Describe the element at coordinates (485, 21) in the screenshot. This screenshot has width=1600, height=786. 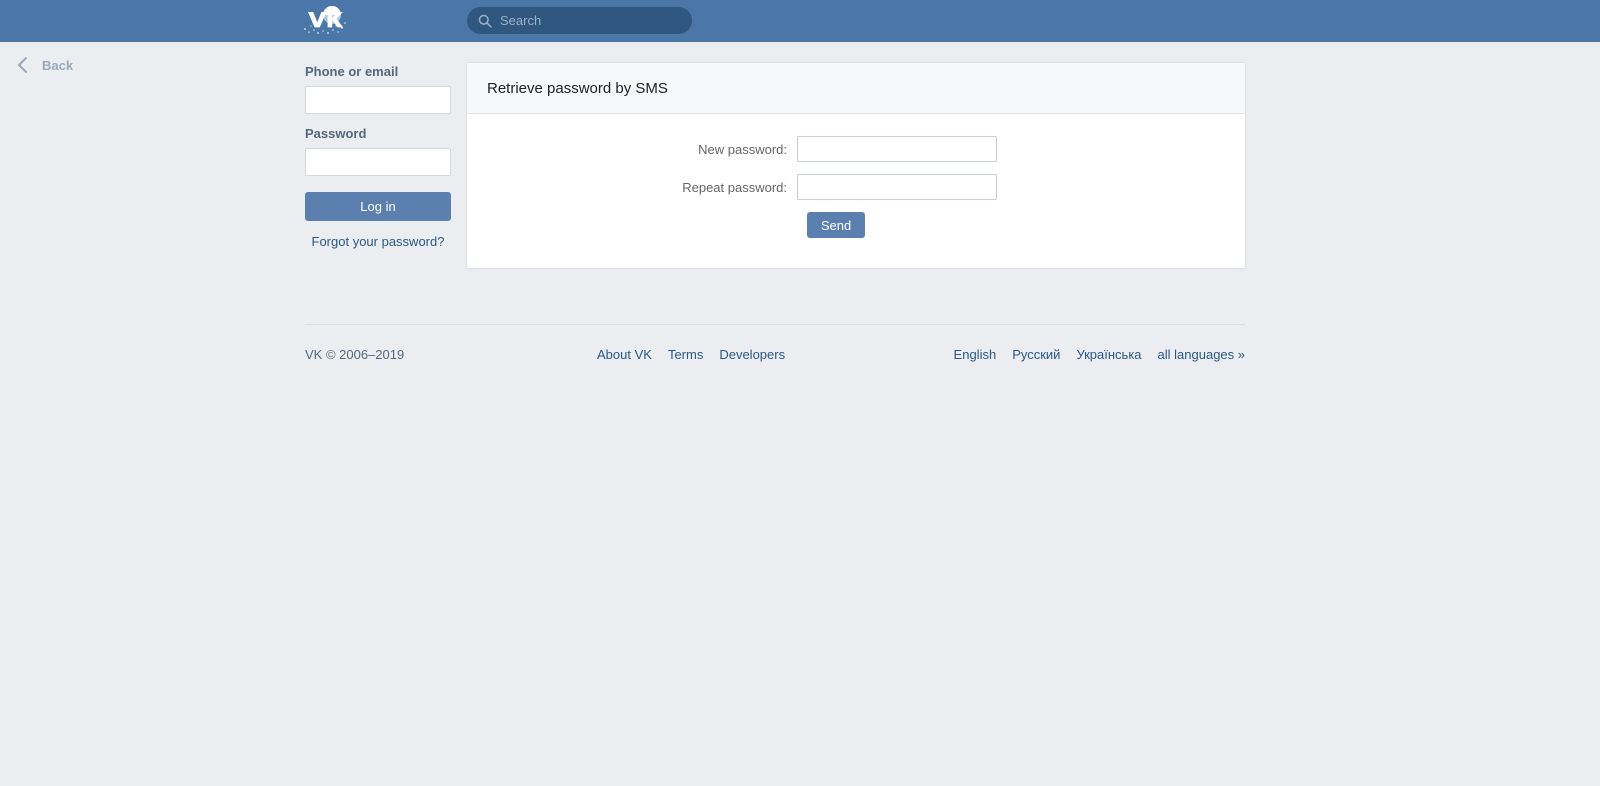
I see `search-icon` at that location.